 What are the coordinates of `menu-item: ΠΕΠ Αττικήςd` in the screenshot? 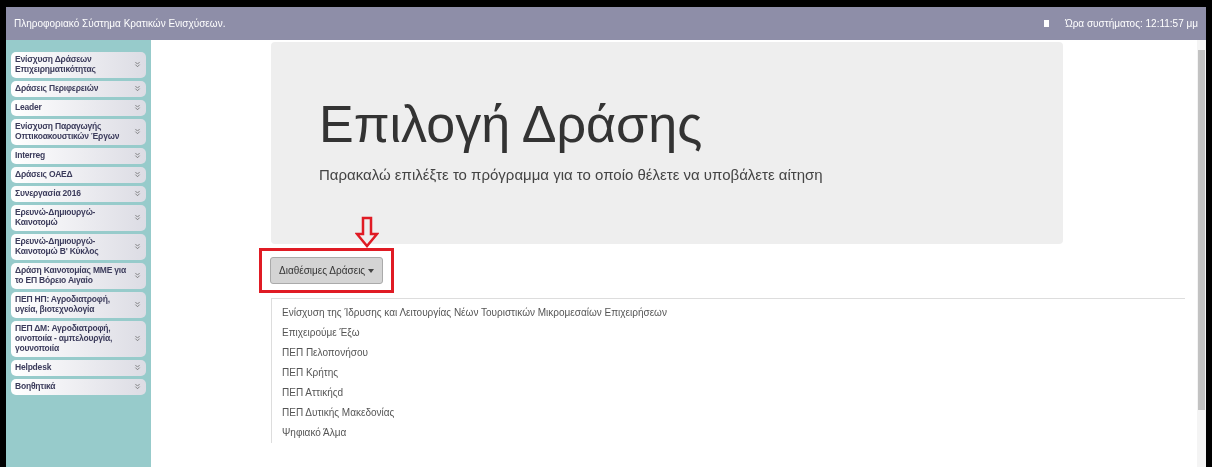 It's located at (733, 393).